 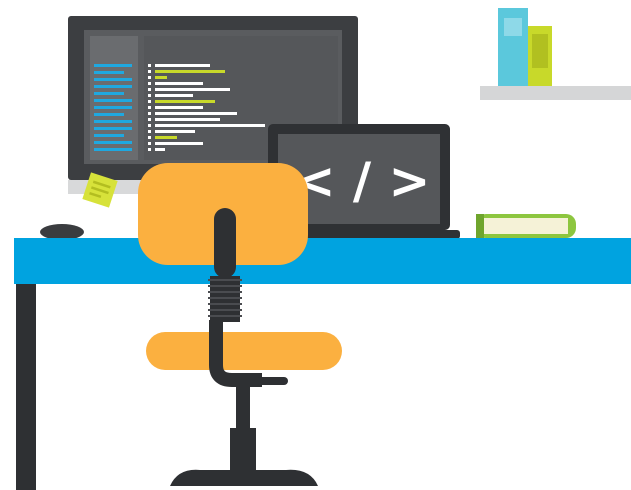 What do you see at coordinates (243, 405) in the screenshot?
I see `chair-gas-cylinder` at bounding box center [243, 405].